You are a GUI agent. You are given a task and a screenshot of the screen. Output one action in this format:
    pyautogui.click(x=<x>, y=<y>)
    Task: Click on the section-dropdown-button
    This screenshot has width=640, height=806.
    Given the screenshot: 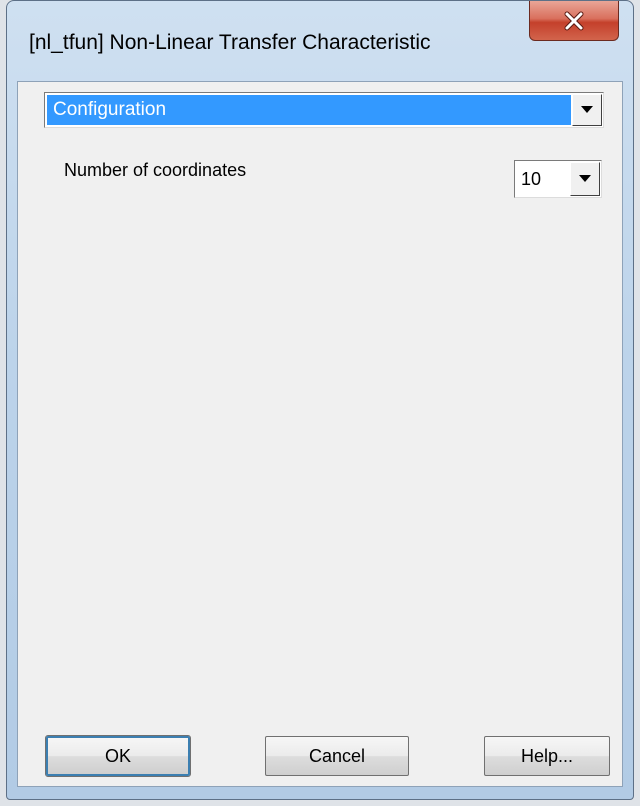 What is the action you would take?
    pyautogui.click(x=587, y=110)
    